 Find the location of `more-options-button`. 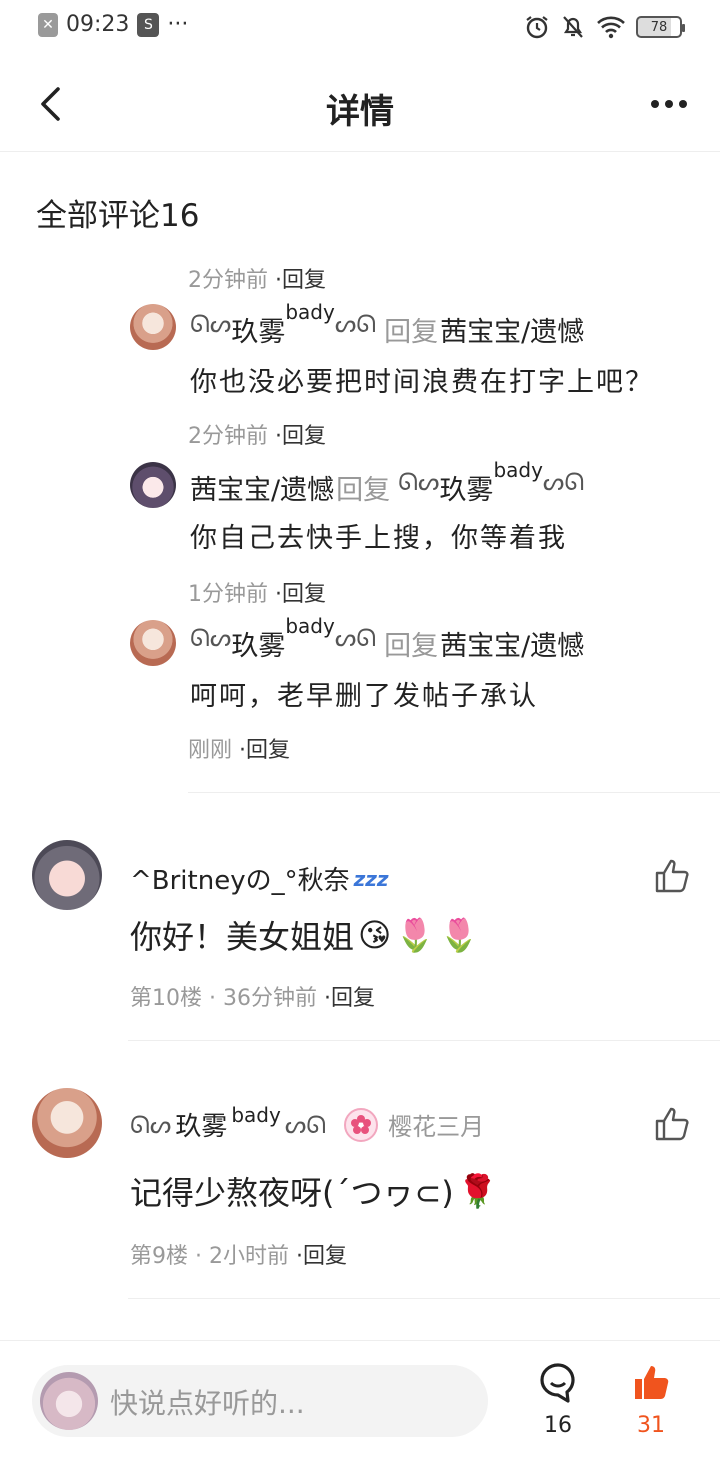

more-options-button is located at coordinates (669, 104).